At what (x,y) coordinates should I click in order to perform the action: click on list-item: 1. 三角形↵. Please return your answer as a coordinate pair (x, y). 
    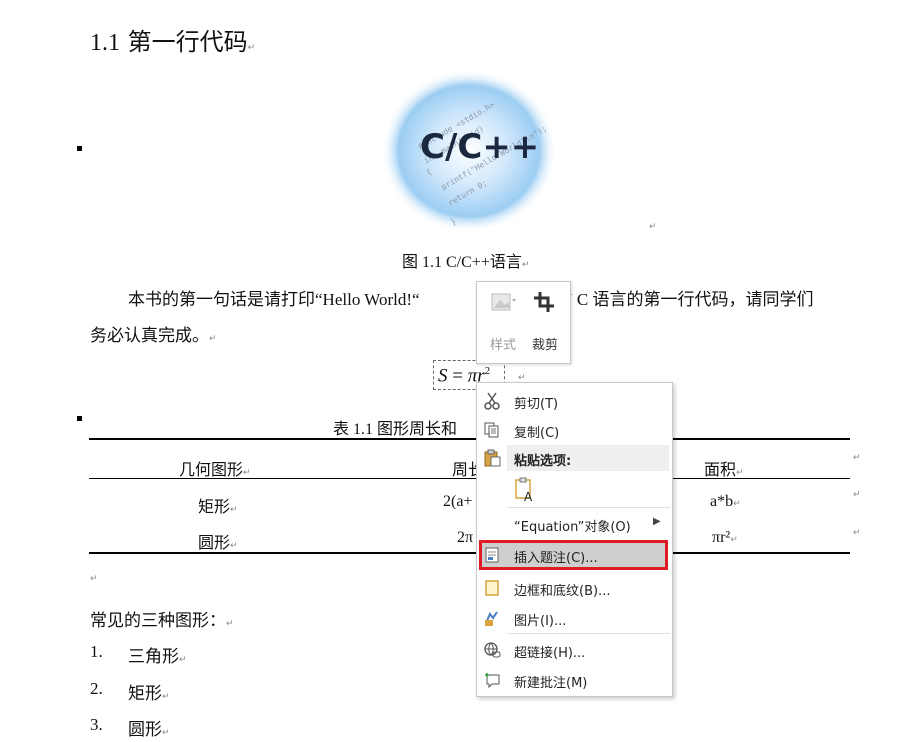
    Looking at the image, I should click on (138, 654).